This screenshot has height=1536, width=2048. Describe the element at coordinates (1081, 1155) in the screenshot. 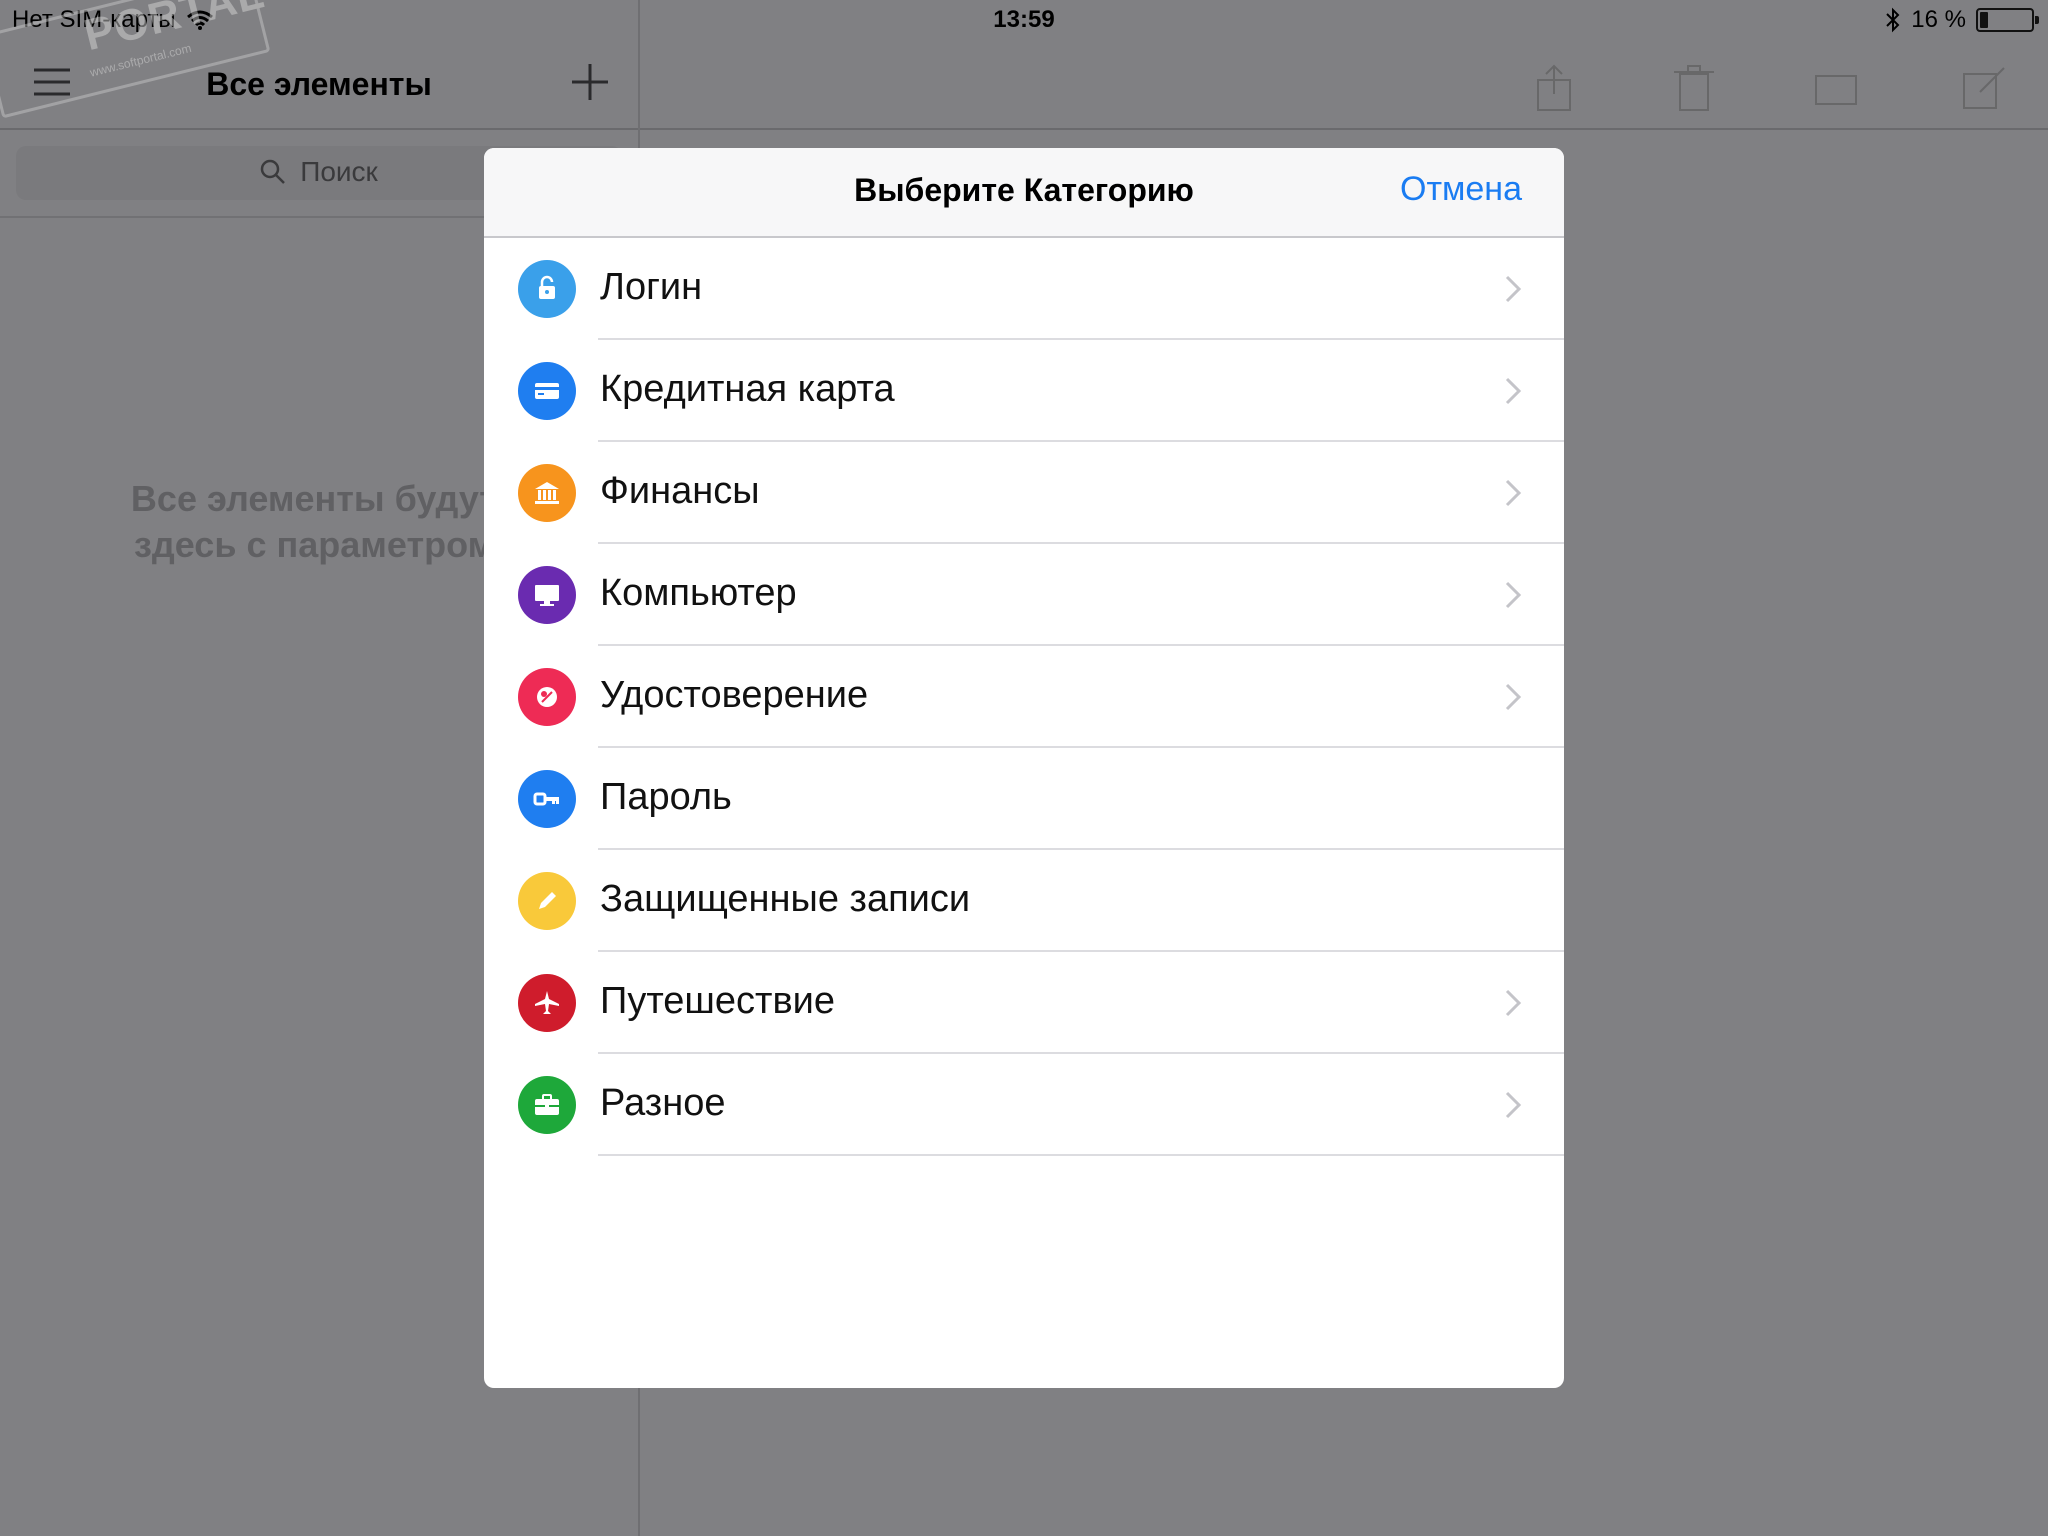

I see `row-separator` at that location.